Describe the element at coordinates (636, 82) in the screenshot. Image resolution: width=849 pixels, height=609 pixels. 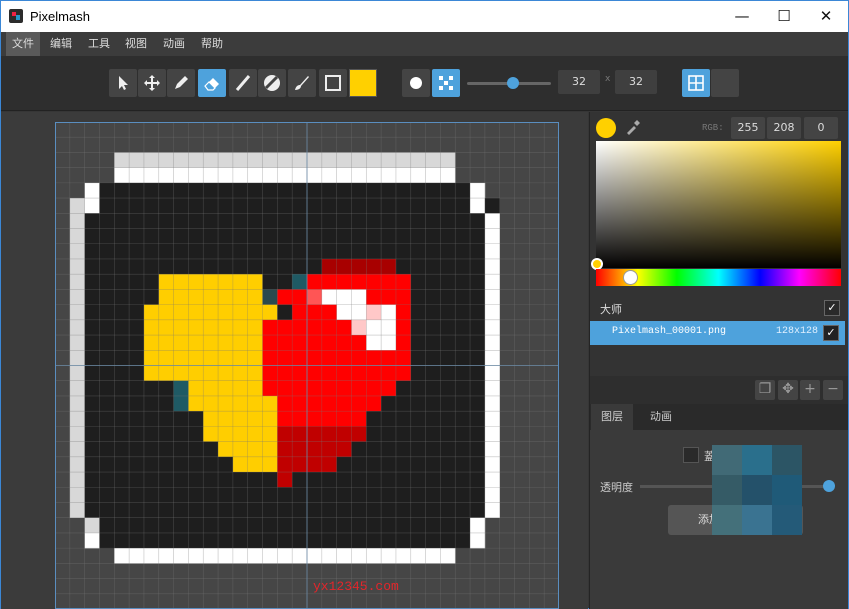
I see `canvas-height-input: 32` at that location.